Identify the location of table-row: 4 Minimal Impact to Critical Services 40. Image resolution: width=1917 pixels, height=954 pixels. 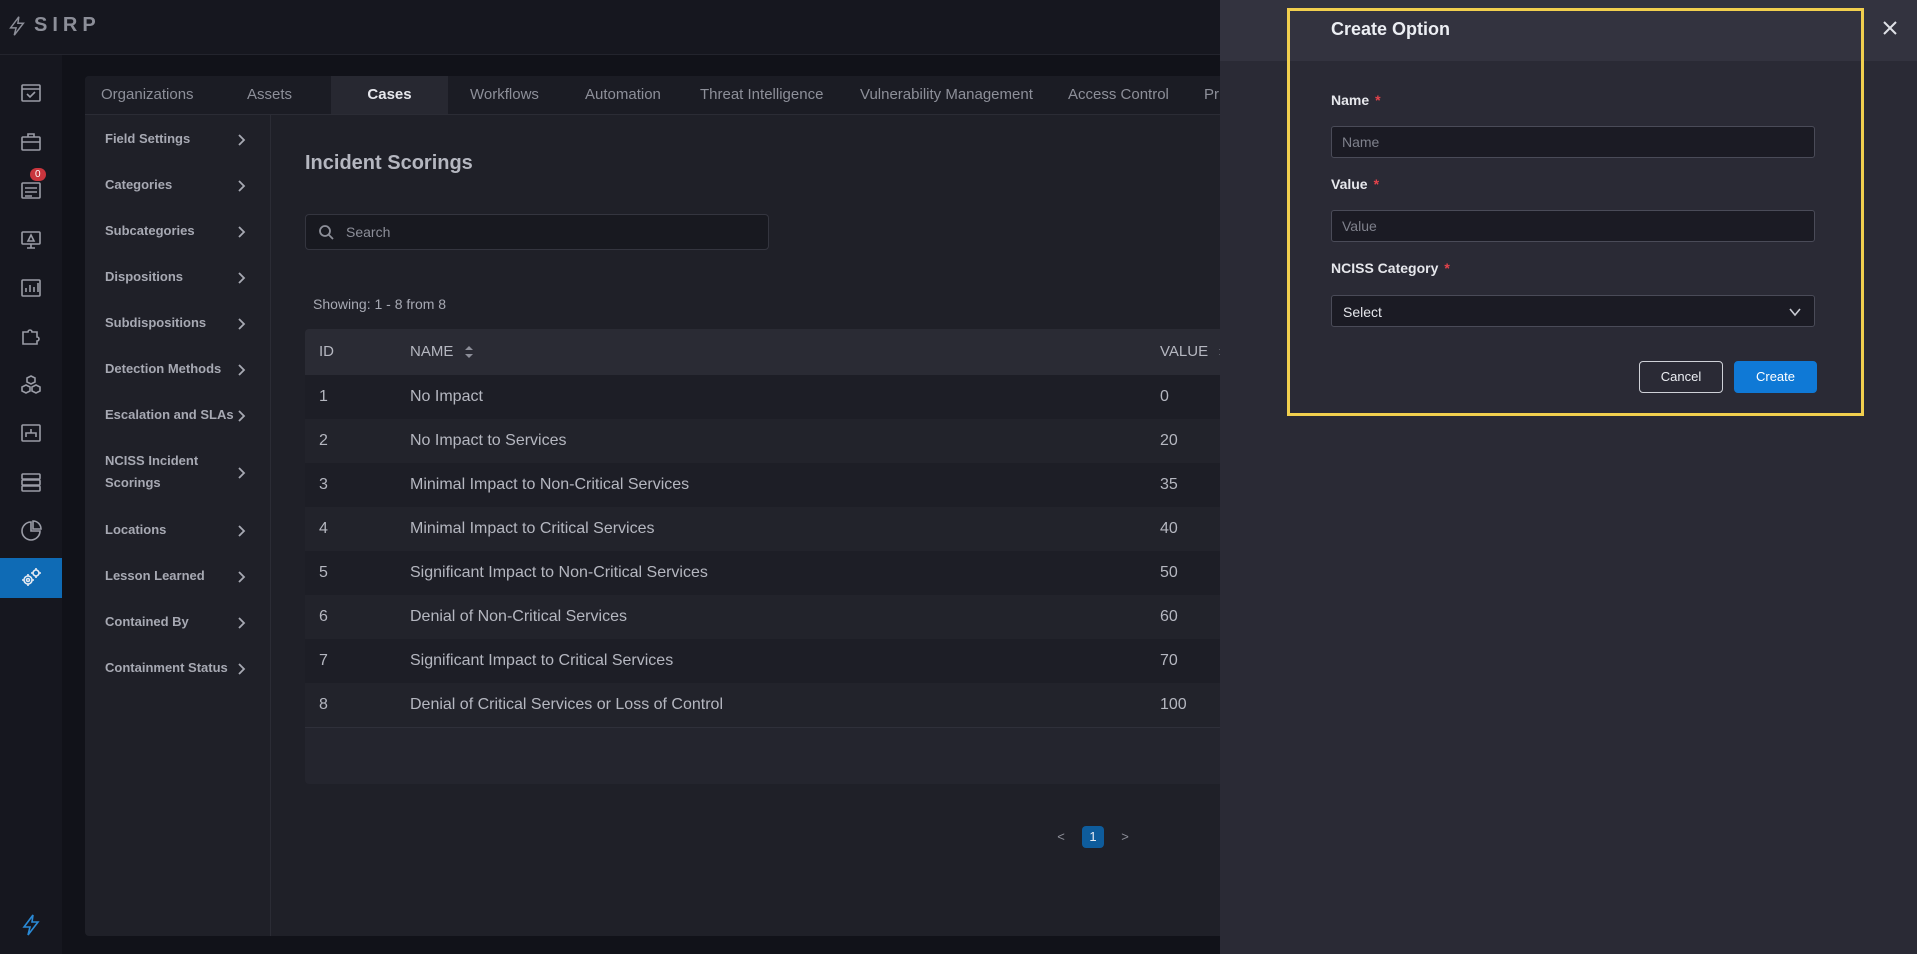
(810, 529).